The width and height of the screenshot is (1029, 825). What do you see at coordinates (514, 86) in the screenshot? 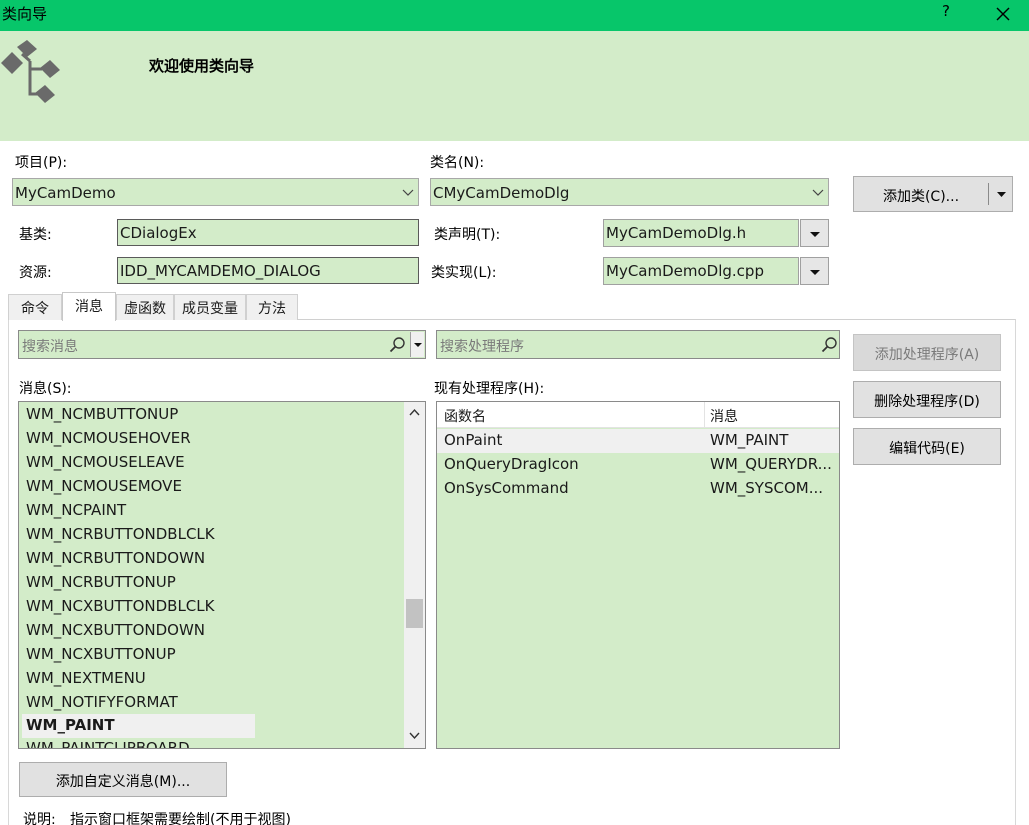
I see `wizard-banner: 欢迎使用类向导` at bounding box center [514, 86].